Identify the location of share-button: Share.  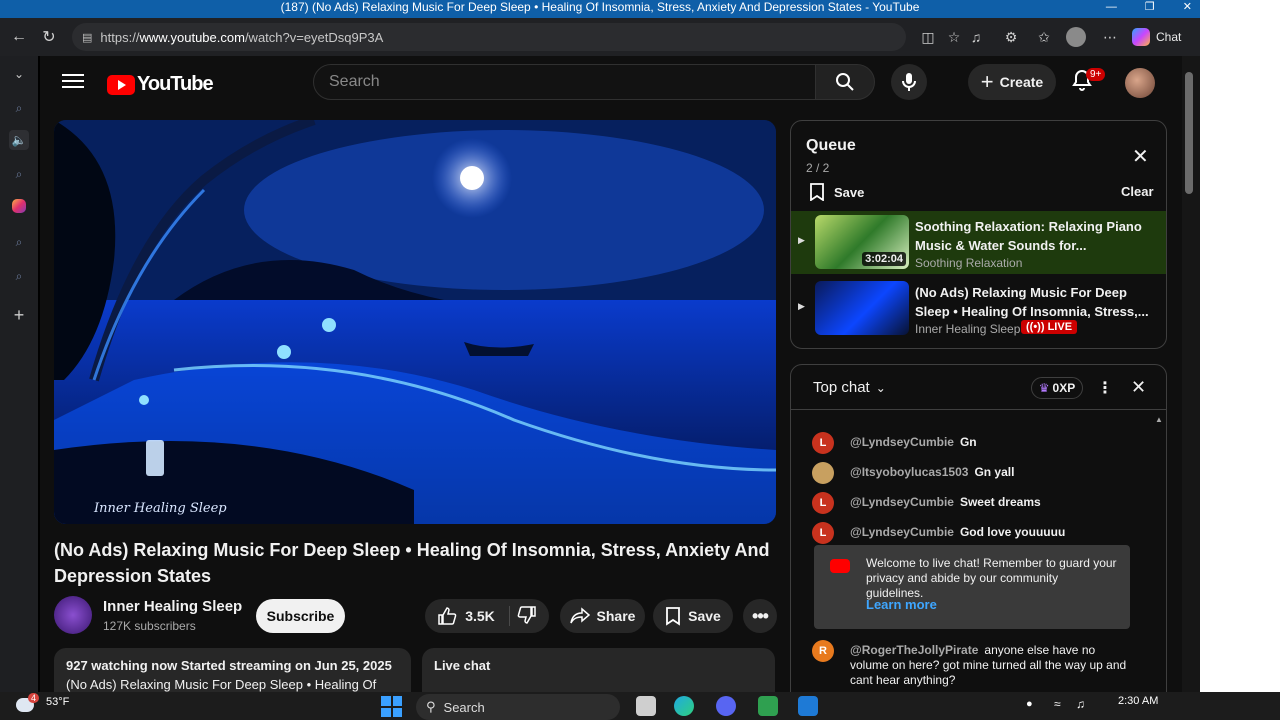
(602, 616).